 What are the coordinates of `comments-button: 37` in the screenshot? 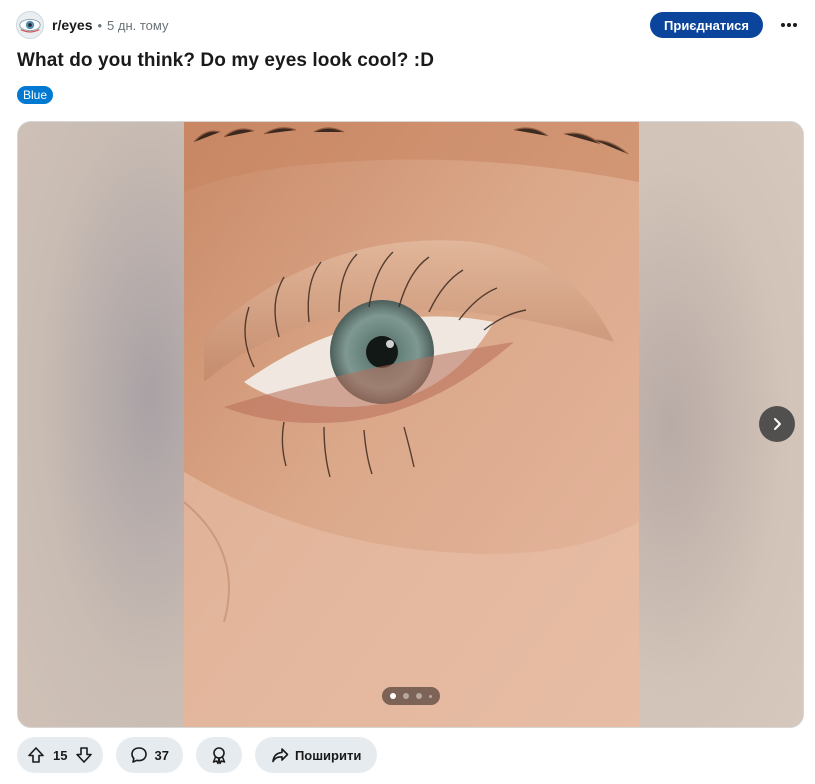 It's located at (149, 755).